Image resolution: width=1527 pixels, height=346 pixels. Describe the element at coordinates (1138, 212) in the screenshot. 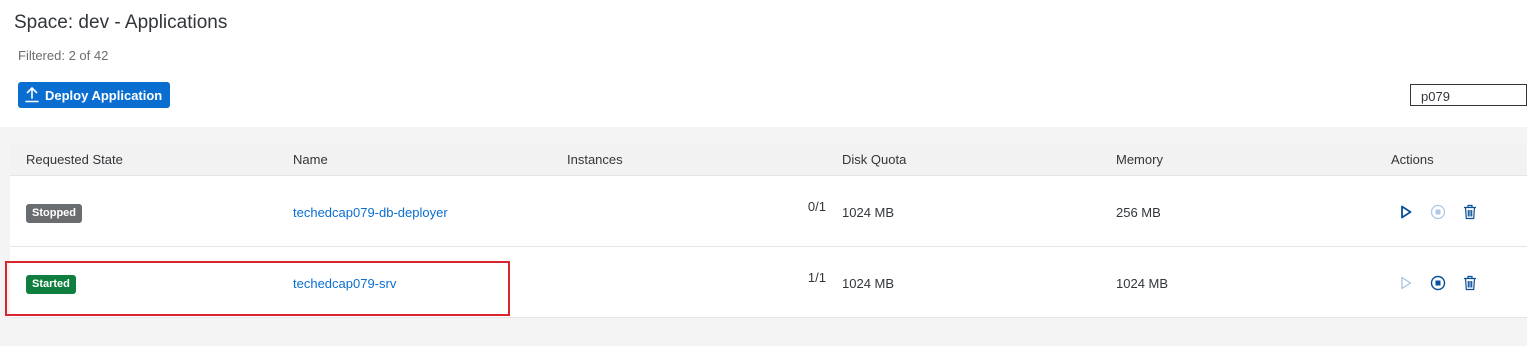

I see `memory-value: 256 MB` at that location.